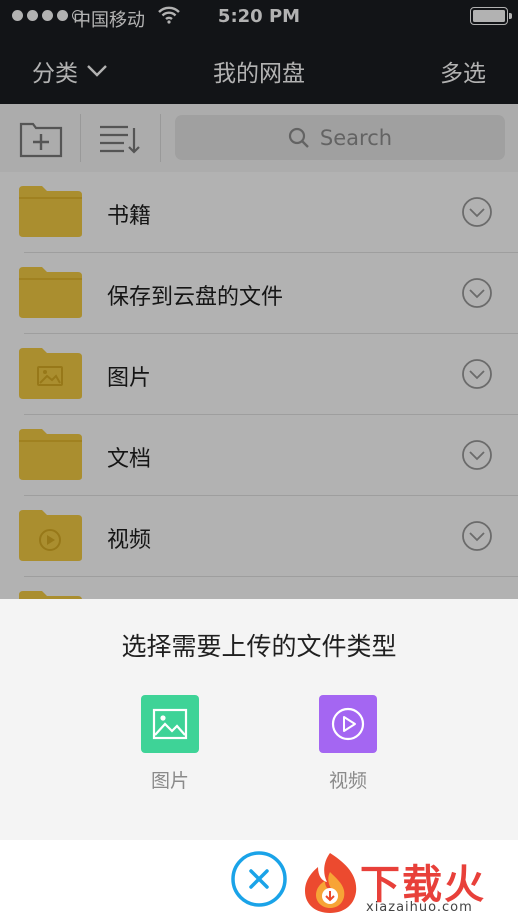 The image size is (518, 920). I want to click on video-tile, so click(348, 724).